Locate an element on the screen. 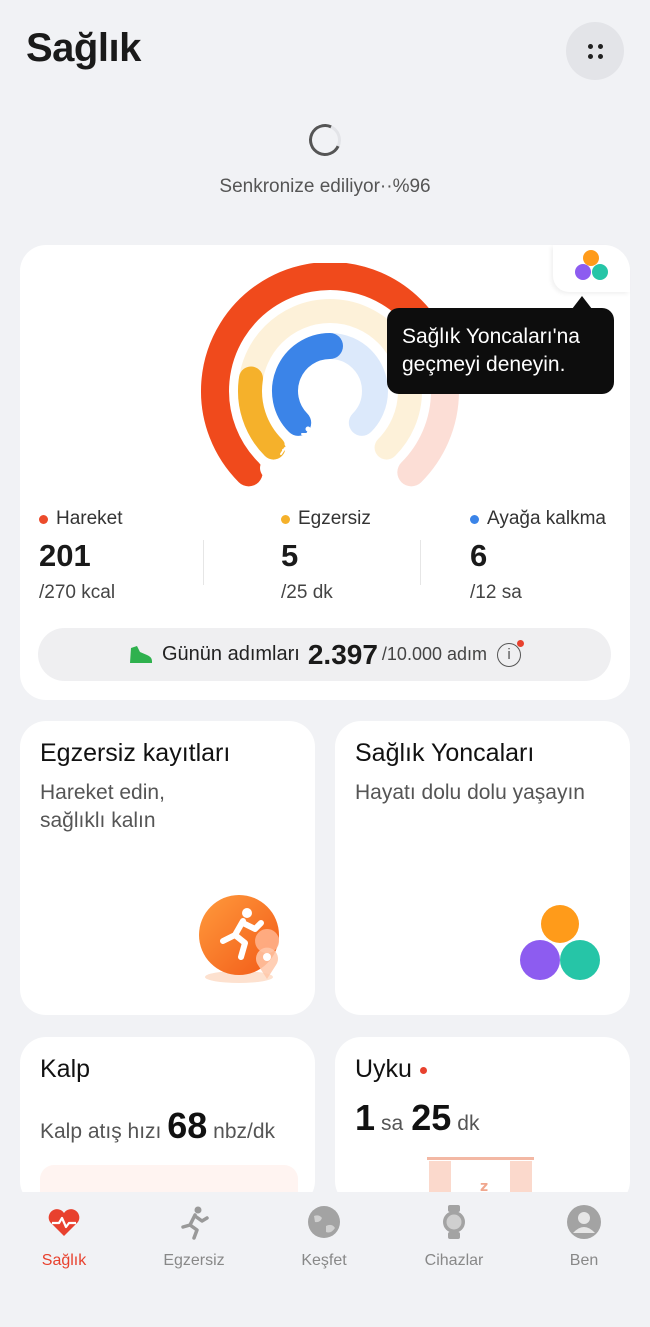 This screenshot has height=1327, width=650. clover-tooltip: Sağlık Yoncaları'na geçmeyi deneyin. is located at coordinates (500, 351).